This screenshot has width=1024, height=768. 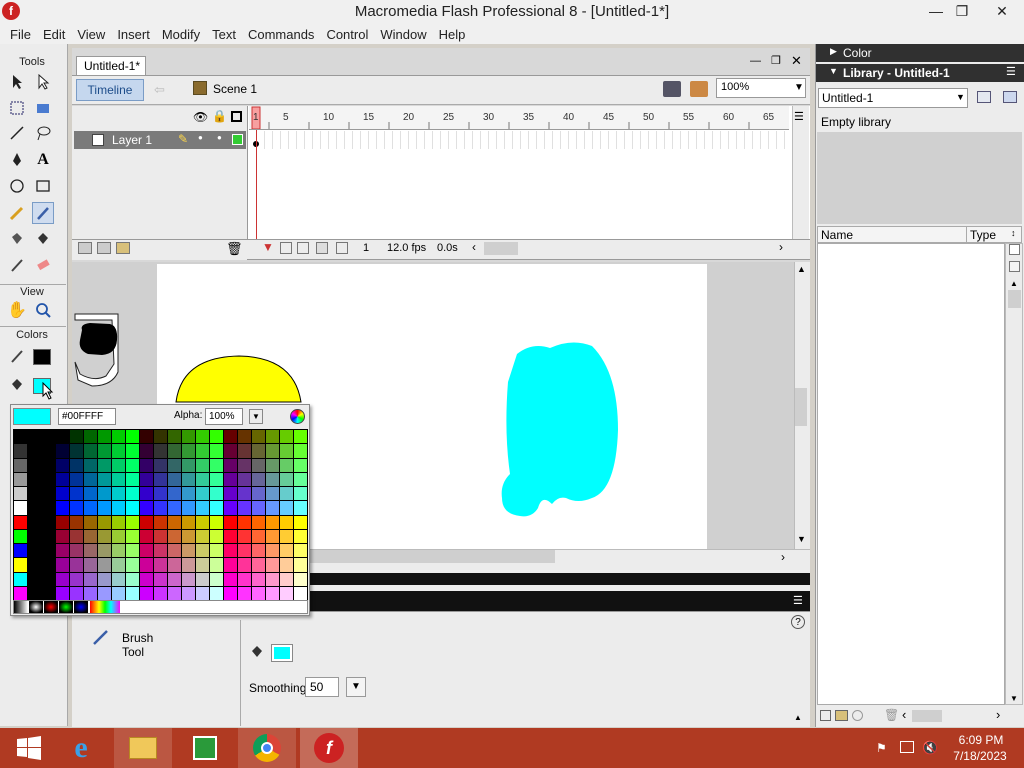 I want to click on rectangle-tool-icon, so click(x=43, y=186).